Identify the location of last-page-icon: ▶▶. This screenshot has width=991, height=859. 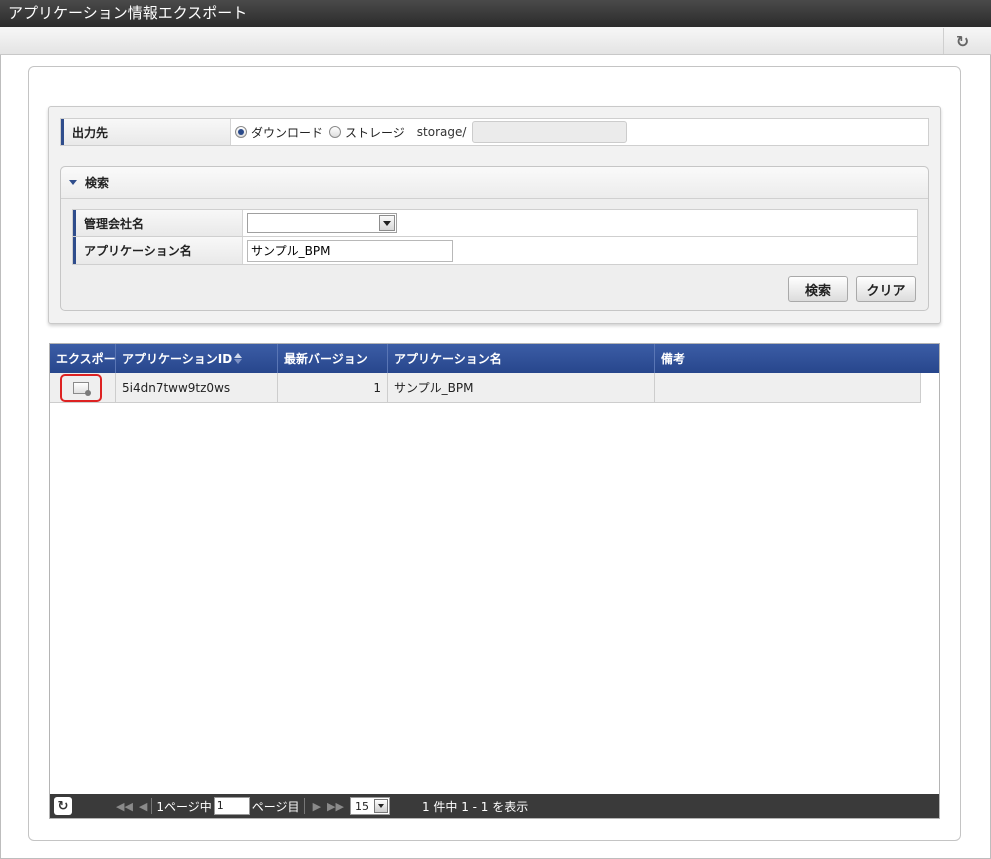
(335, 806).